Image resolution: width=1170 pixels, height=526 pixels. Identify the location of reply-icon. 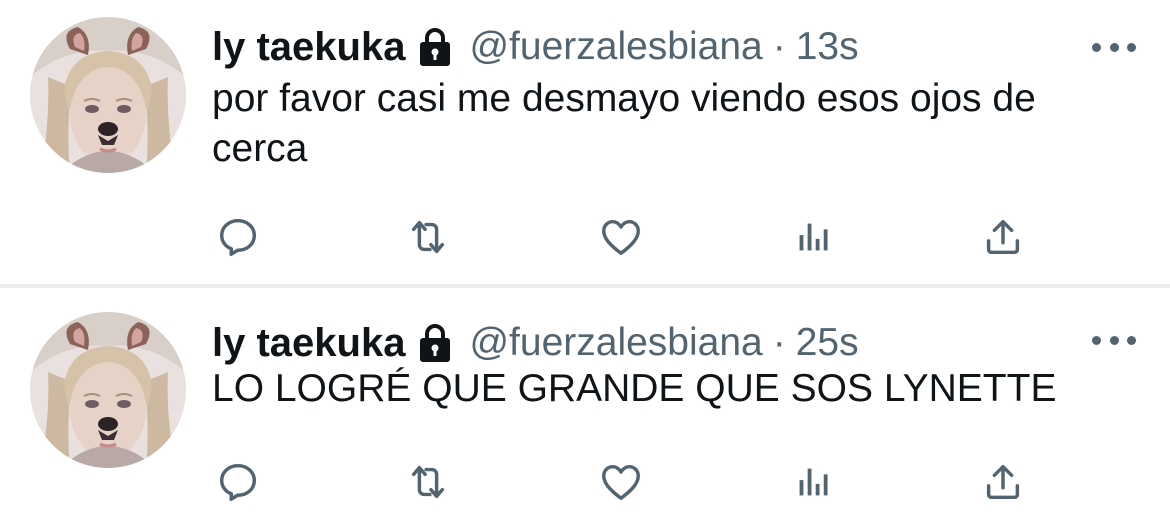
(238, 482).